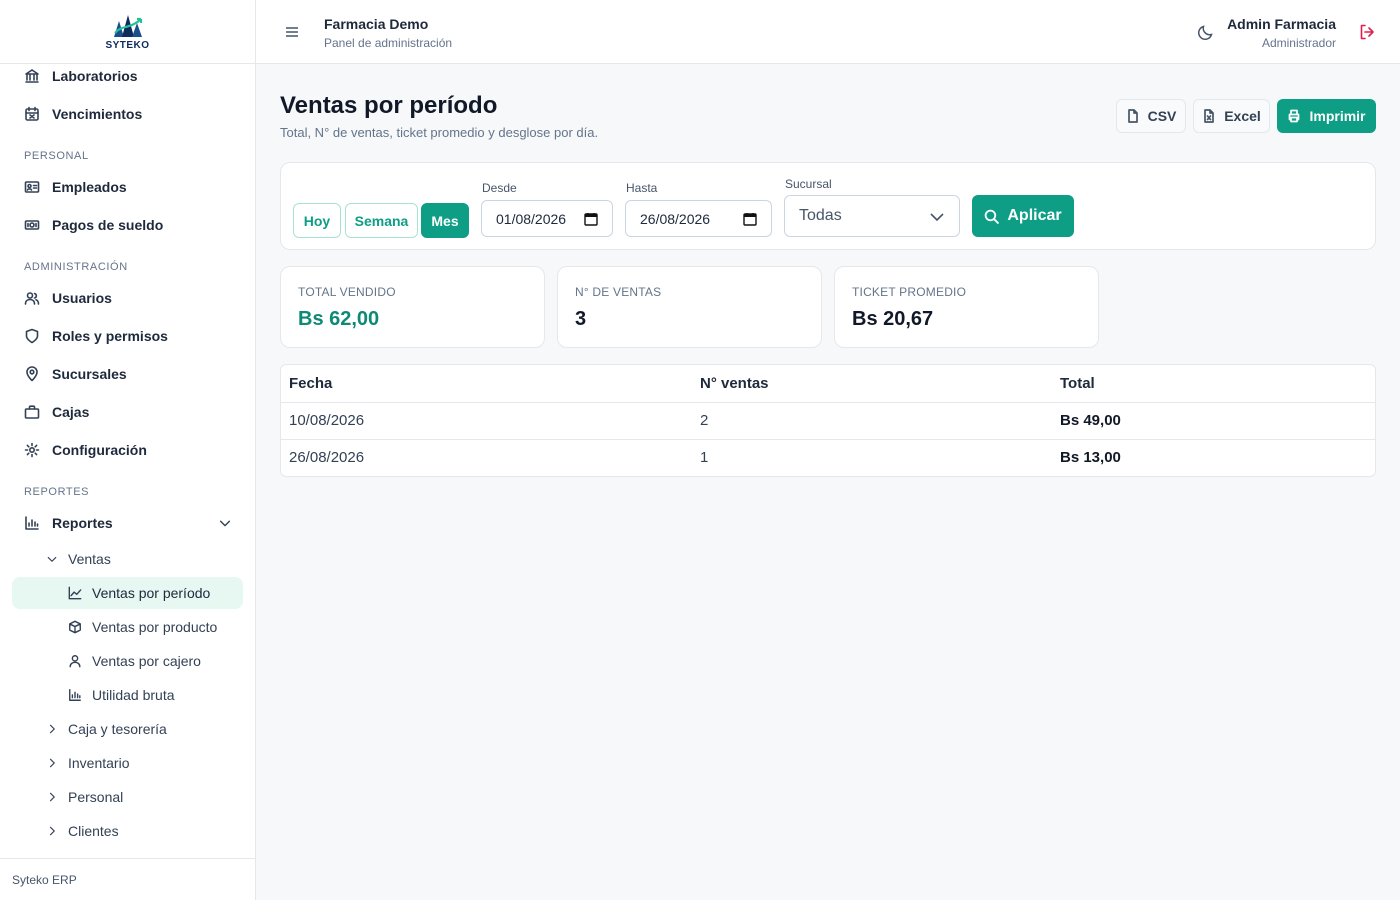 This screenshot has height=900, width=1400. I want to click on sidebar-item-label: Ventas por cajero, so click(146, 661).